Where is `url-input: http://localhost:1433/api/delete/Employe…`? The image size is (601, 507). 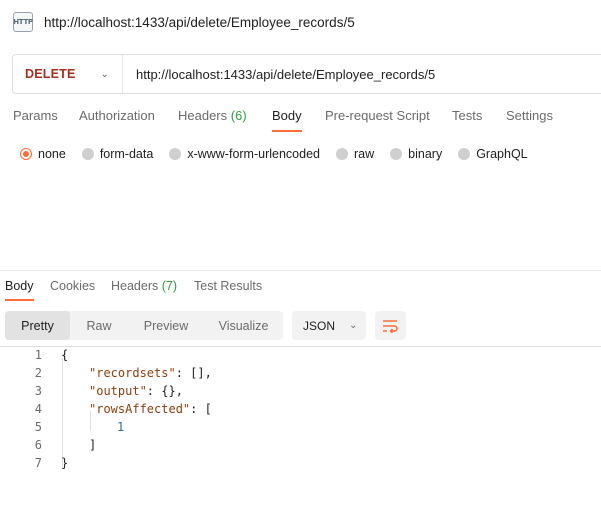 url-input: http://localhost:1433/api/delete/Employe… is located at coordinates (285, 74).